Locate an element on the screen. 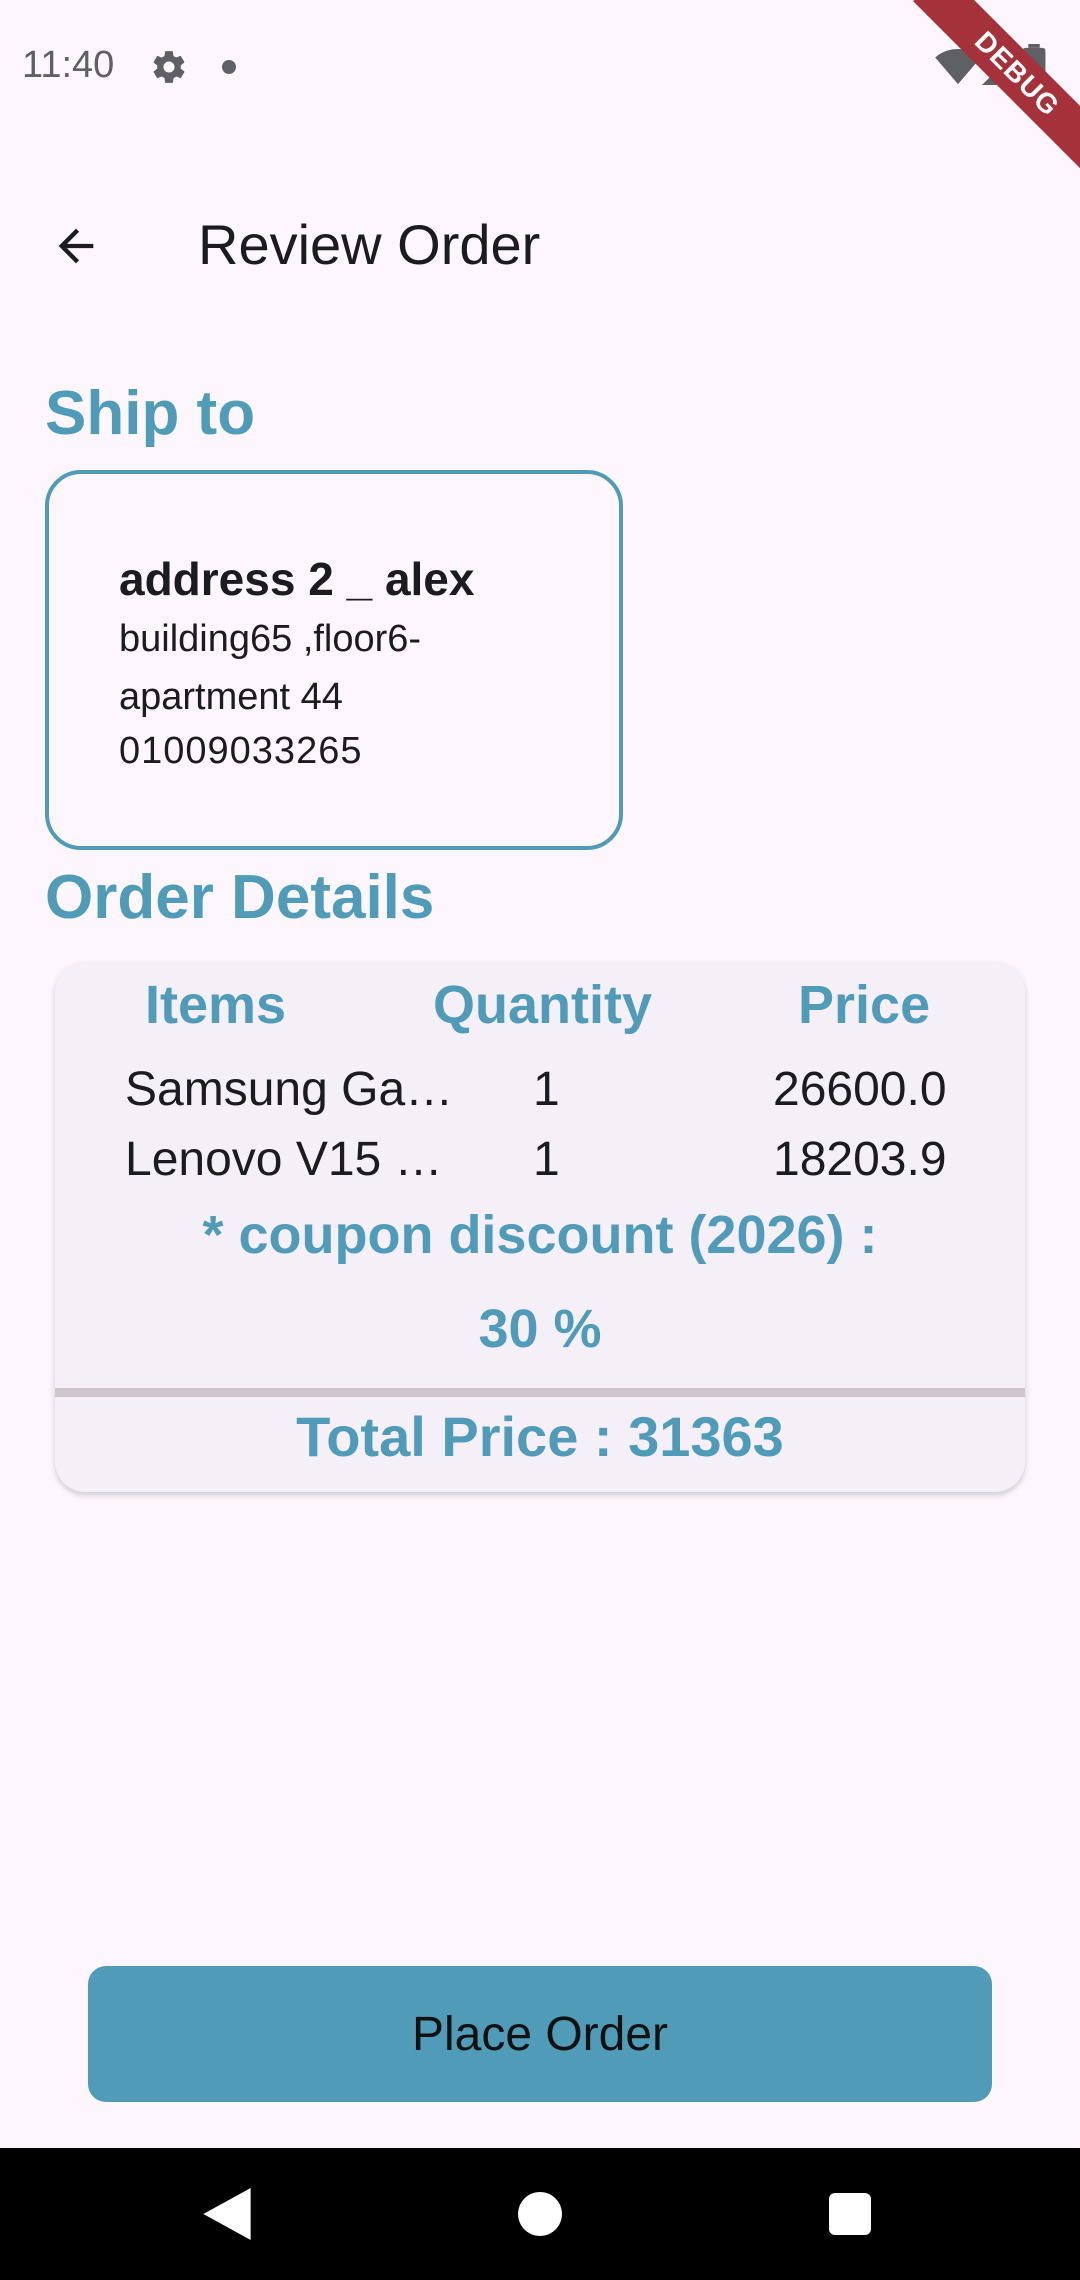  system-nav-bar is located at coordinates (540, 2214).